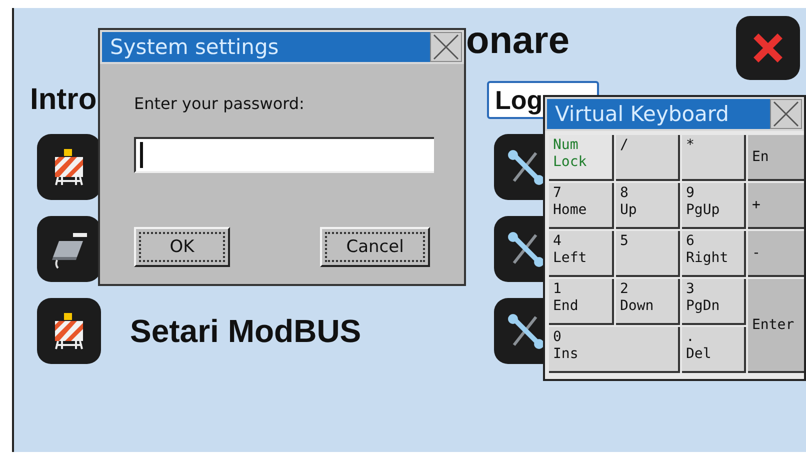  What do you see at coordinates (220, 103) in the screenshot?
I see `password-prompt: Enter your password:` at bounding box center [220, 103].